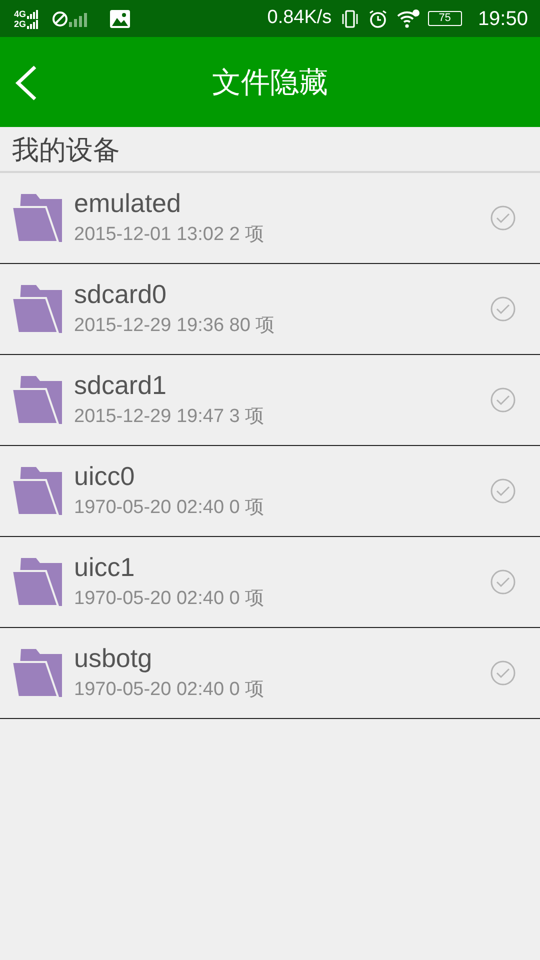 This screenshot has width=540, height=960. What do you see at coordinates (120, 19) in the screenshot?
I see `image-icon` at bounding box center [120, 19].